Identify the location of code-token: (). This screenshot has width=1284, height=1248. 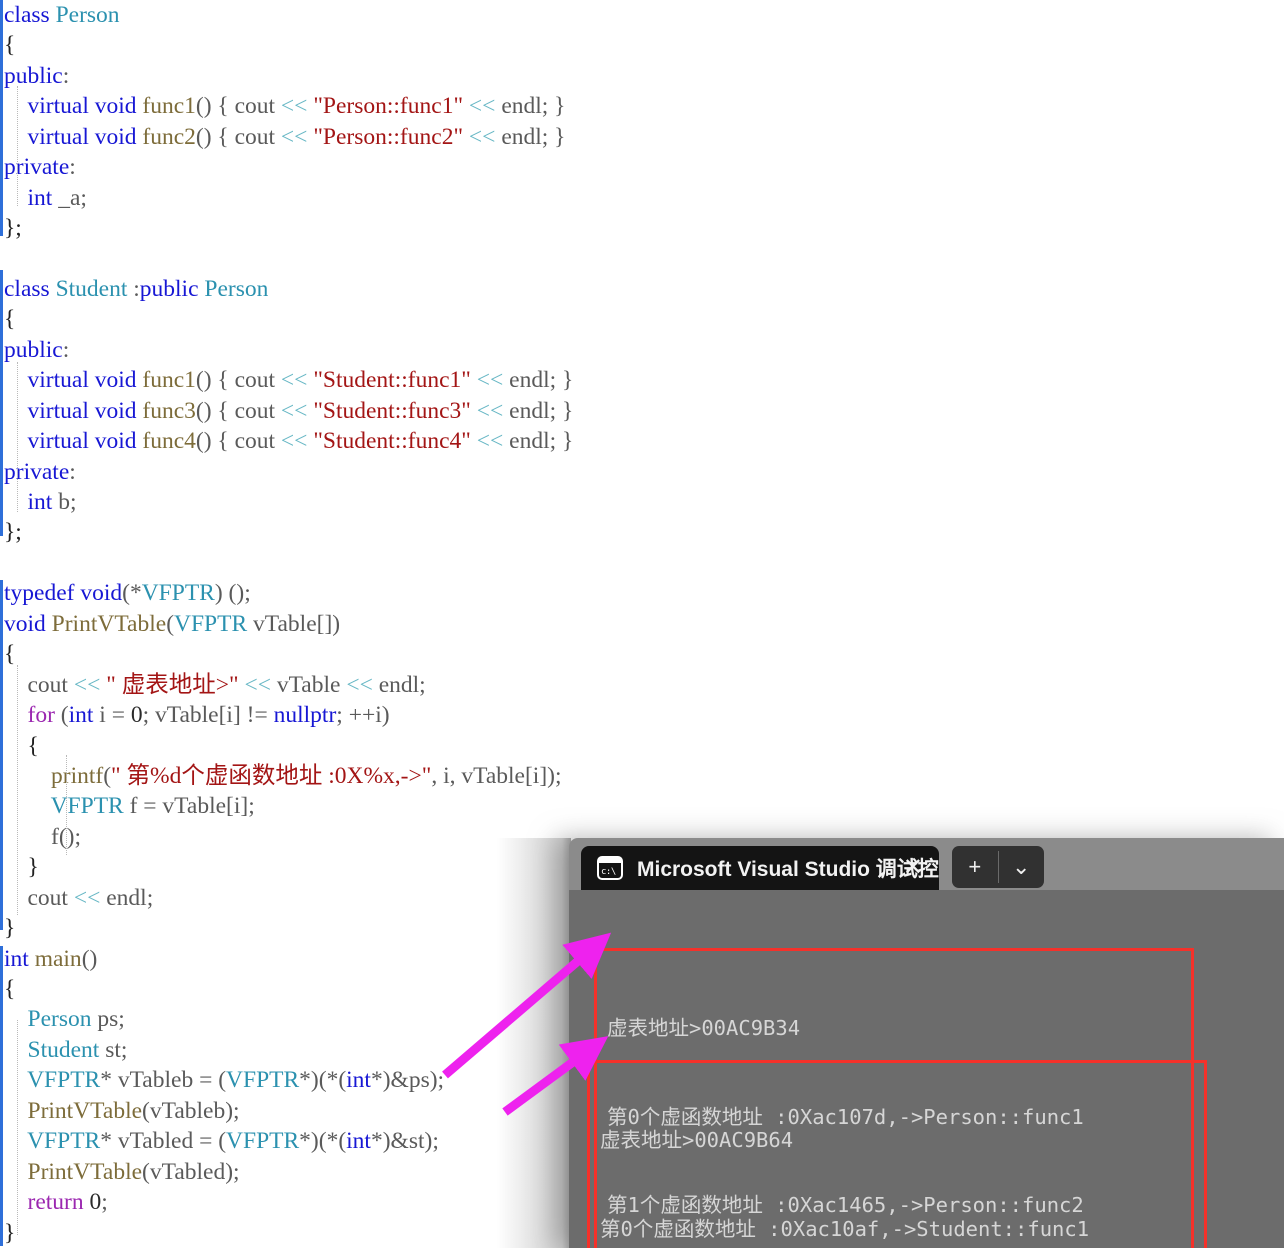
(89, 958).